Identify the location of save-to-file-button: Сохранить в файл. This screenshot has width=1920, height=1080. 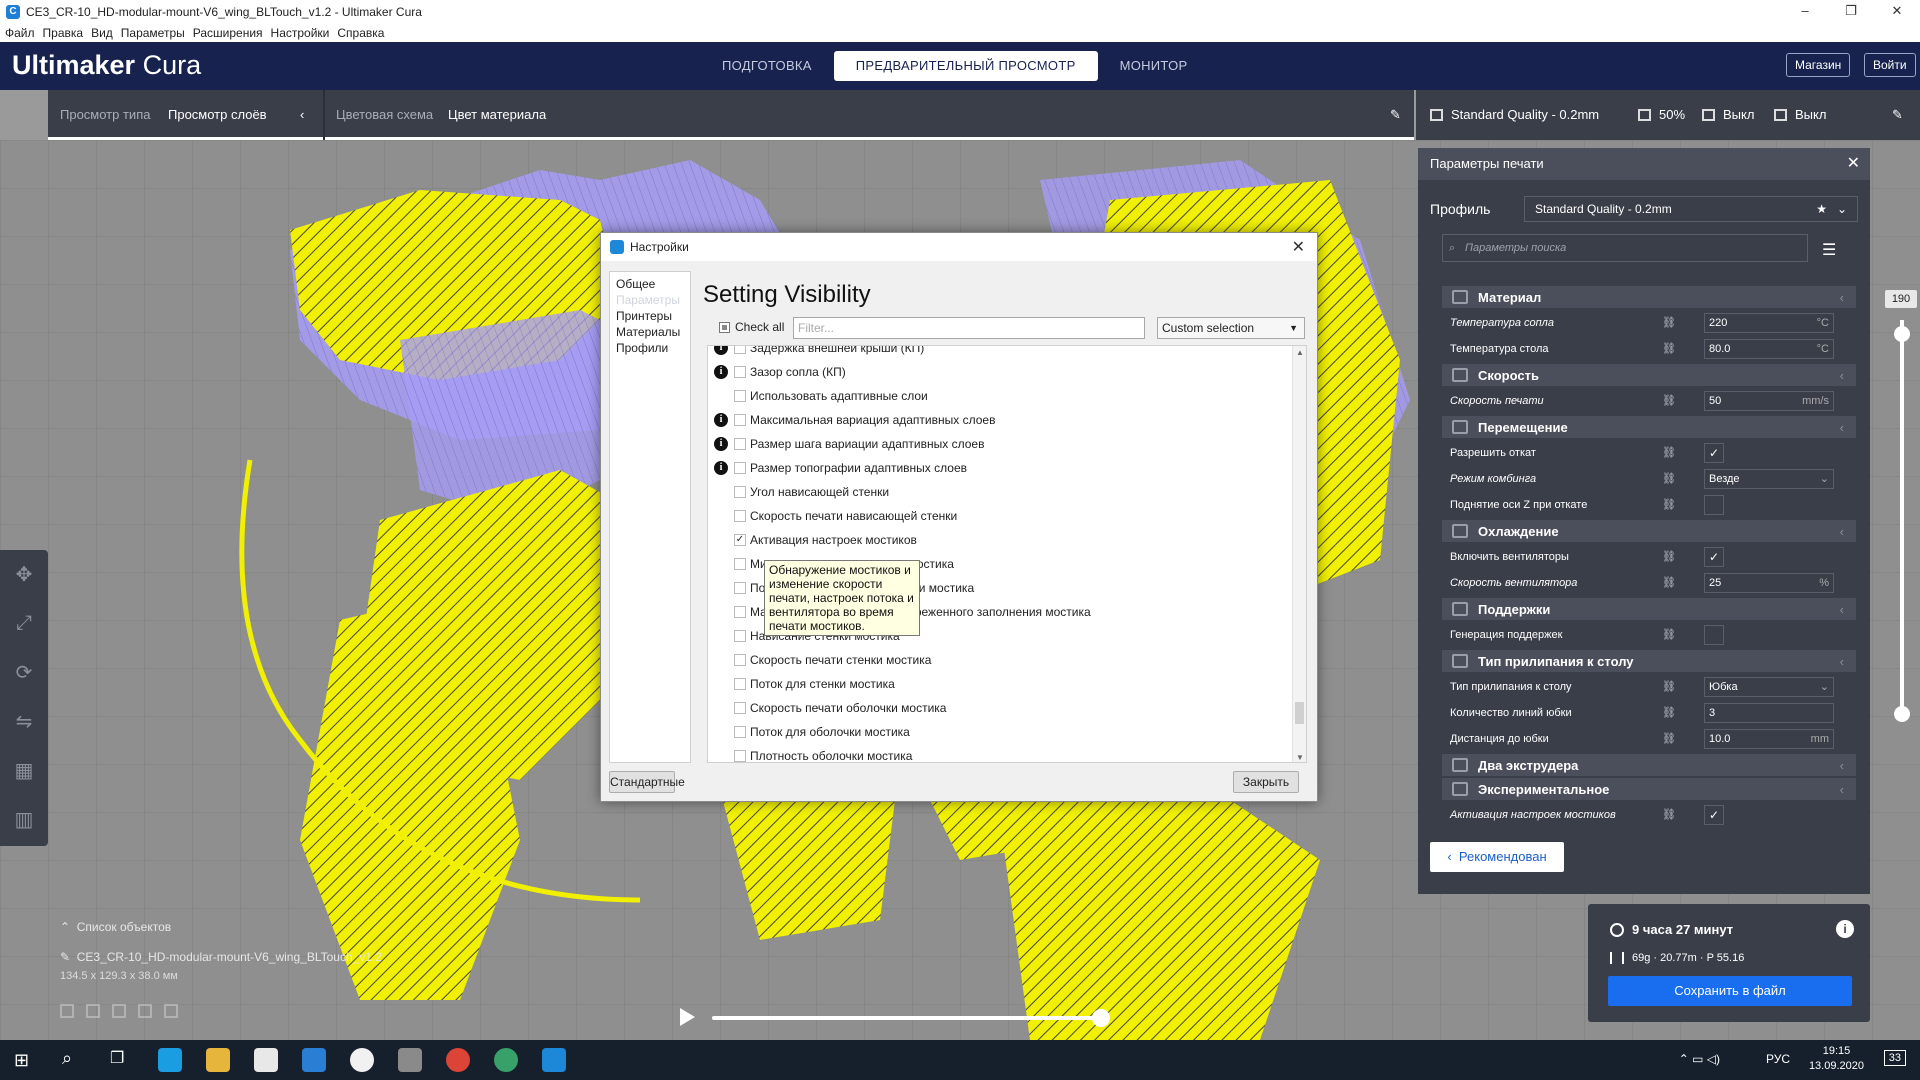
(1730, 991).